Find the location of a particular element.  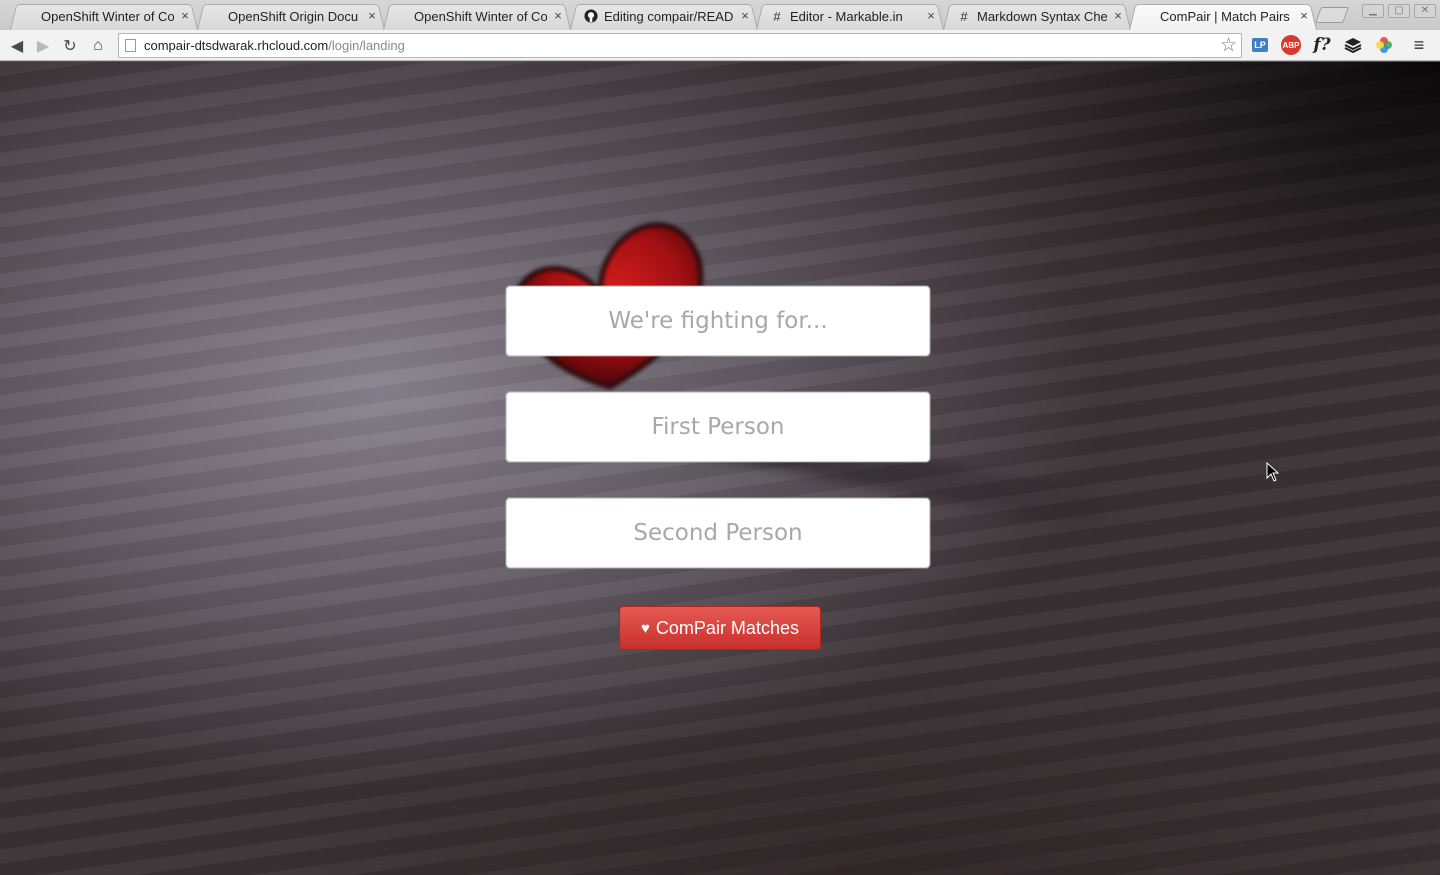

browser-tab: # Markdown Syntax Che × is located at coordinates (1037, 16).